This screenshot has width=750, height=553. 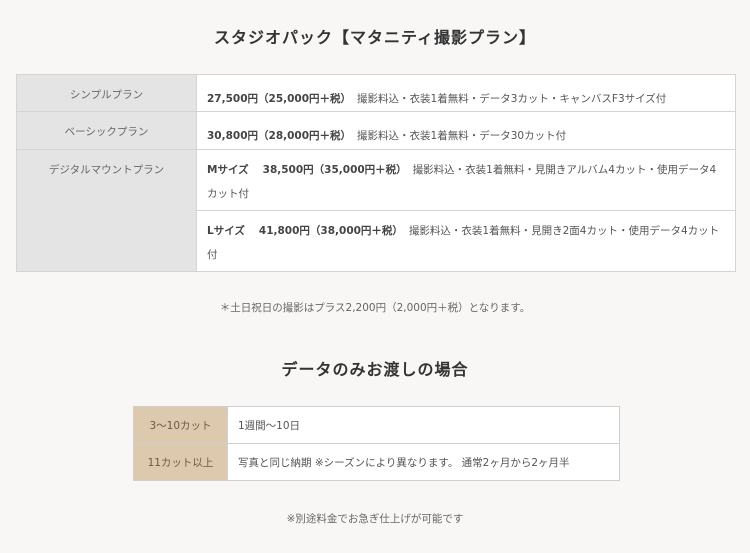 What do you see at coordinates (106, 130) in the screenshot?
I see `plan-name-basic: ベーシックプラン` at bounding box center [106, 130].